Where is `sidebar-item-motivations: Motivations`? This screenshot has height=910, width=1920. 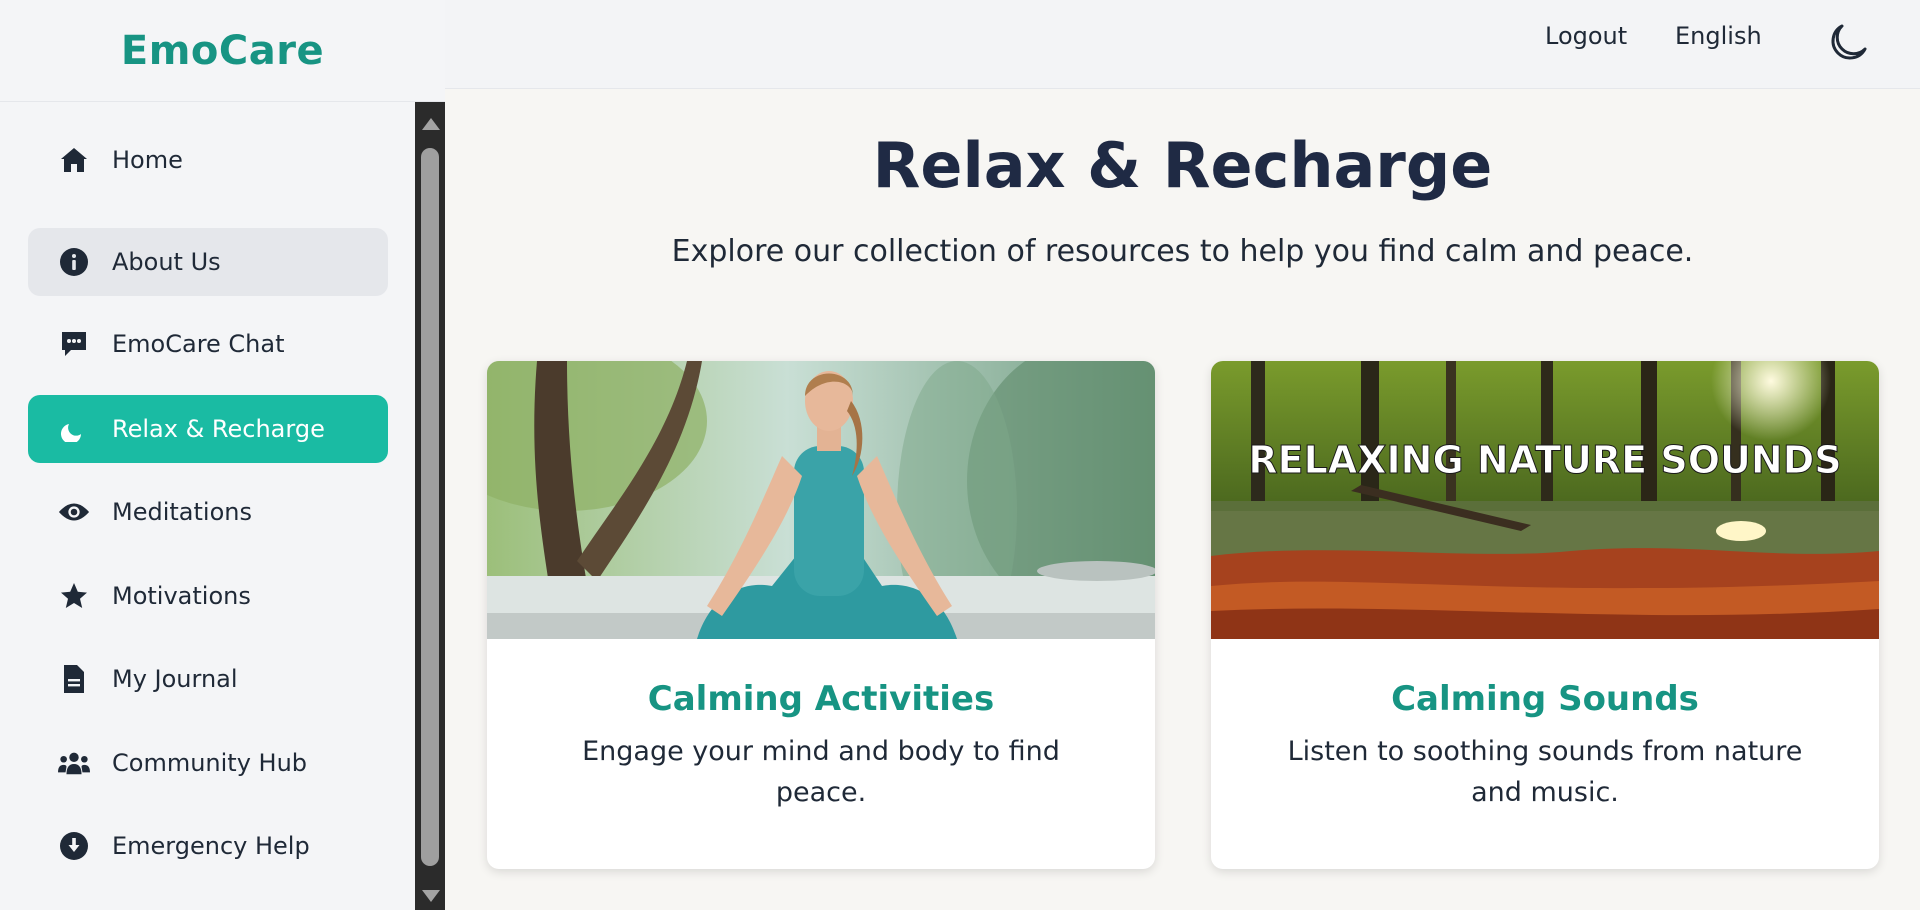 sidebar-item-motivations: Motivations is located at coordinates (208, 596).